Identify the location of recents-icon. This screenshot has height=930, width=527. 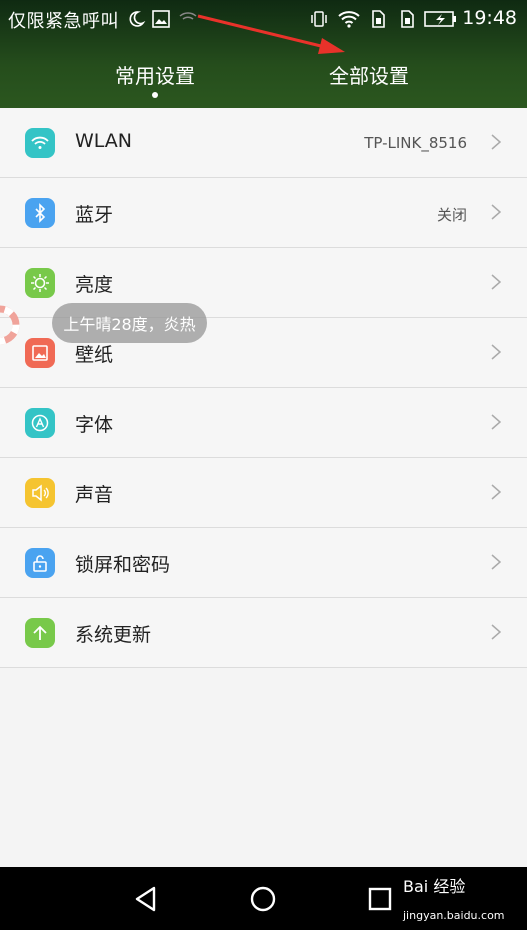
(380, 899).